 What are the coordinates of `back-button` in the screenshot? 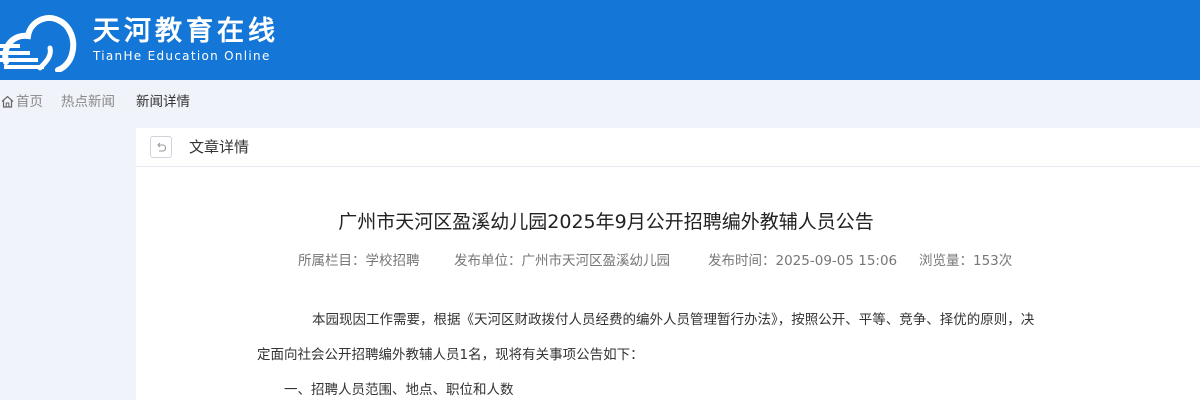 It's located at (161, 147).